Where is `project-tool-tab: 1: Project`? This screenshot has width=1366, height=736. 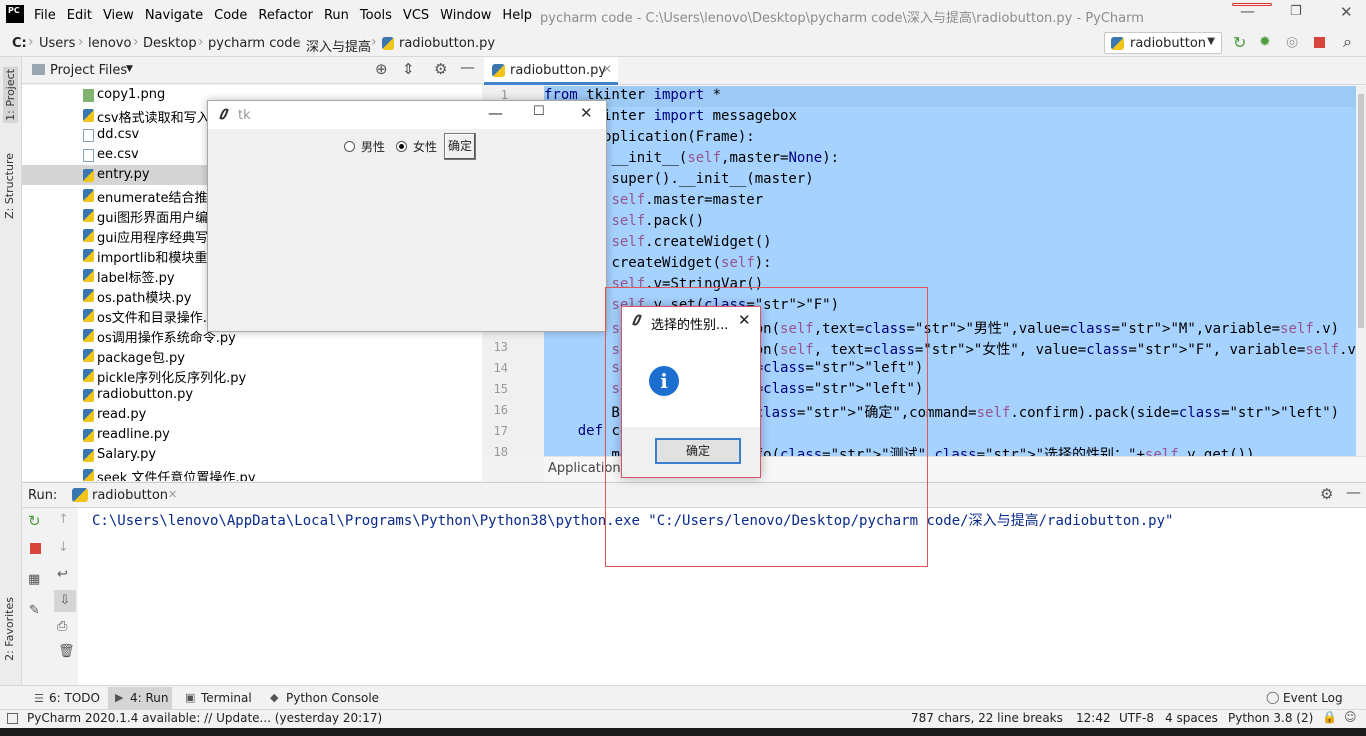
project-tool-tab: 1: Project is located at coordinates (10, 95).